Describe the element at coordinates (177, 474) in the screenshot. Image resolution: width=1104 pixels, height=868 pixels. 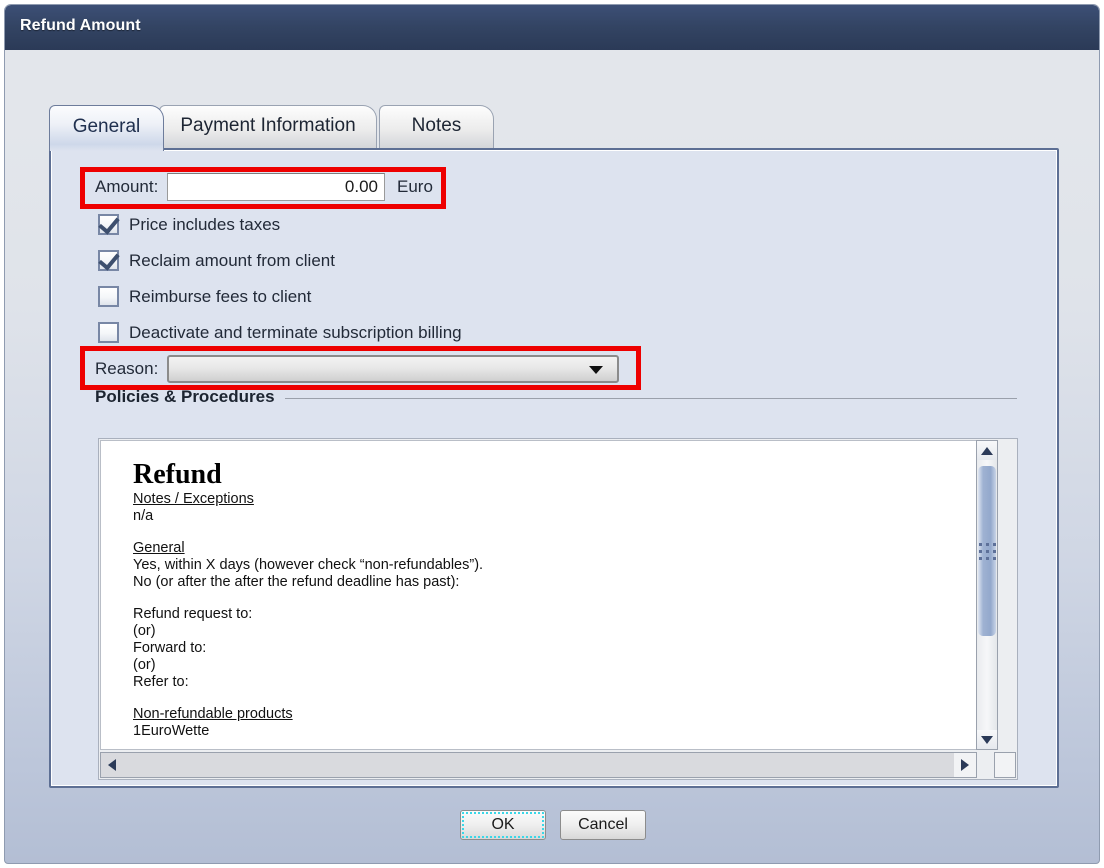
I see `document-heading: Refund` at that location.